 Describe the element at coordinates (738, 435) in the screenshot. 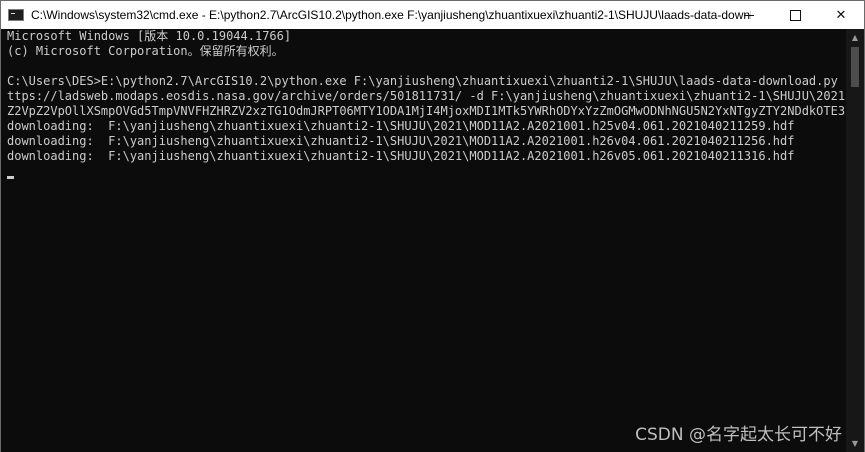

I see `watermark-text: CSDN @名字起太长可不好` at that location.